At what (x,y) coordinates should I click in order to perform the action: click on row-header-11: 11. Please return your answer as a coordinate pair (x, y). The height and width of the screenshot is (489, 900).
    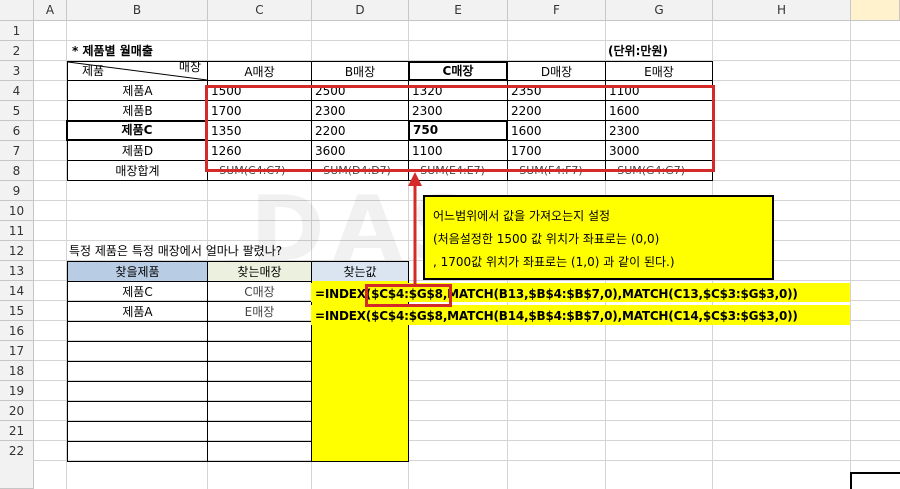
    Looking at the image, I should click on (17, 231).